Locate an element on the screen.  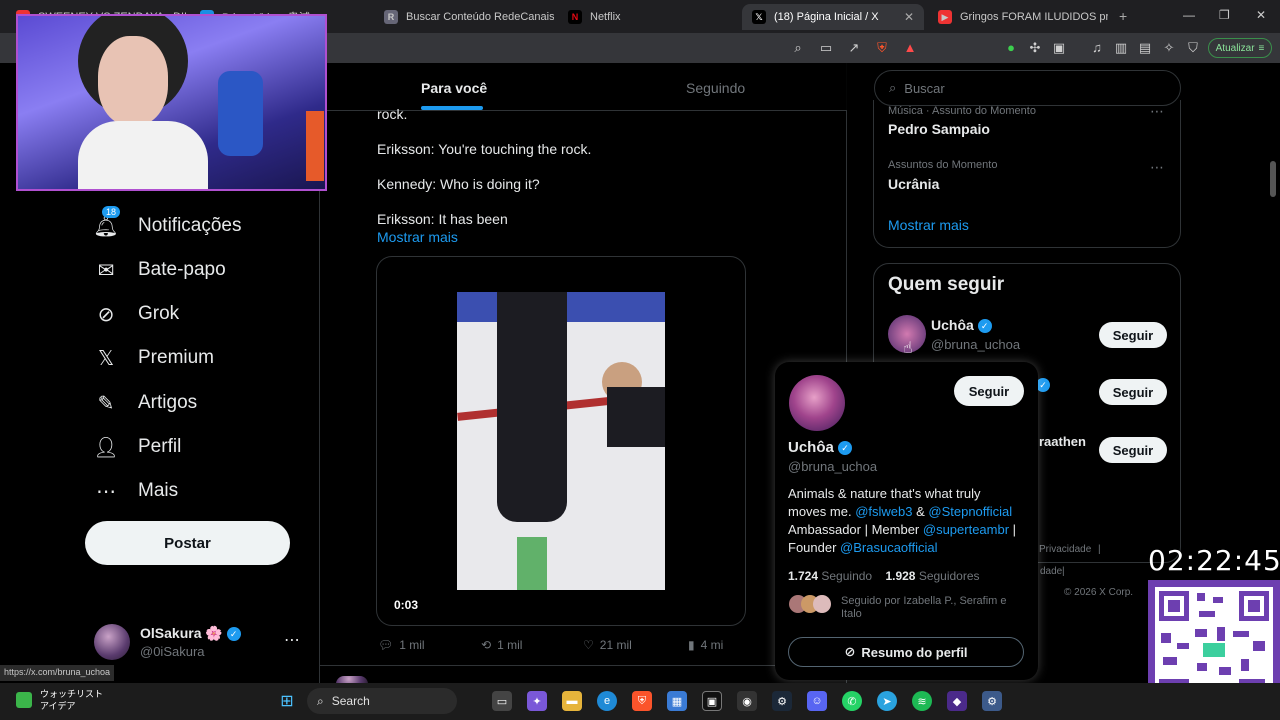
extension-green-icon: ● is located at coordinates (1011, 48).